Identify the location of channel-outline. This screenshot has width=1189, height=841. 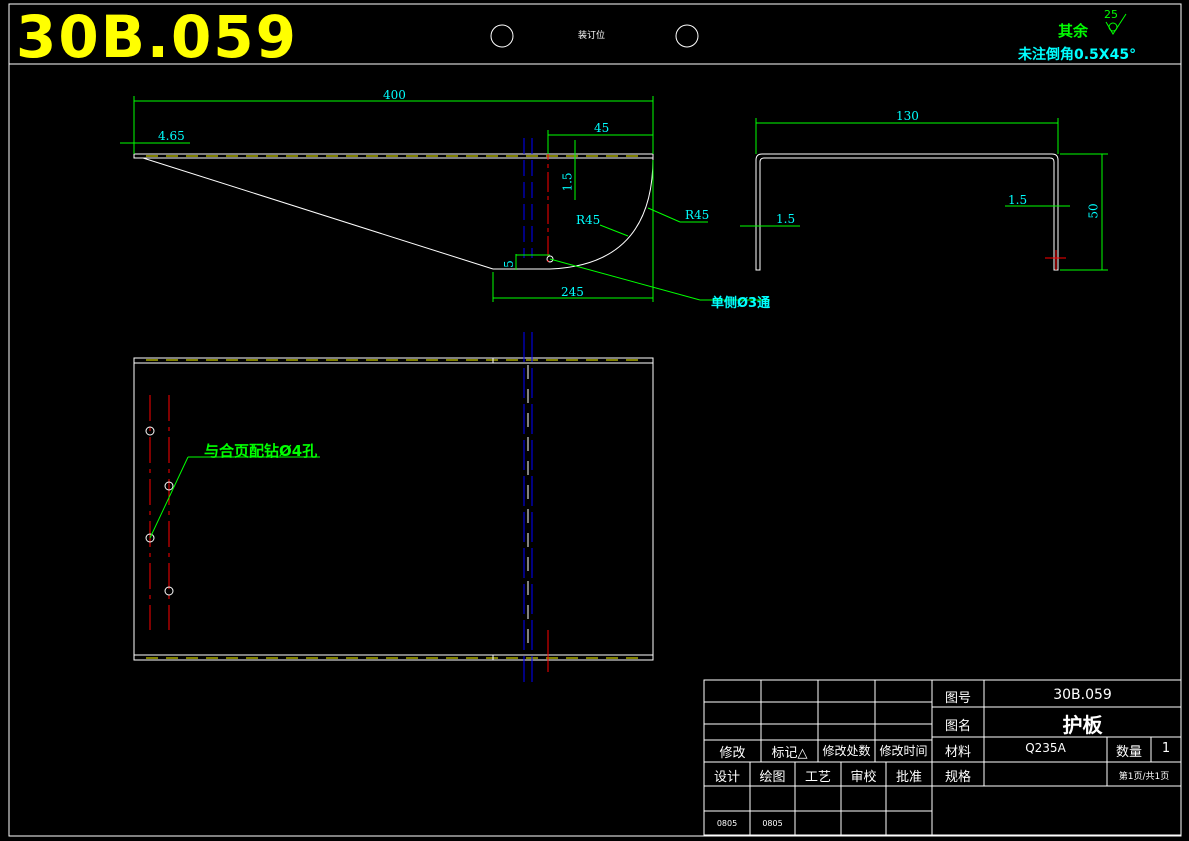
(907, 212).